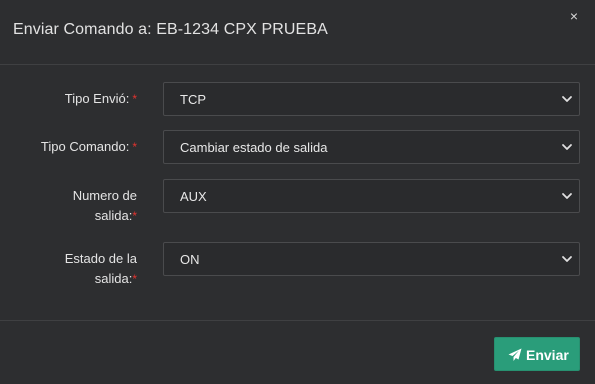  Describe the element at coordinates (113, 278) in the screenshot. I see `estado-salida-label-line2: salida:` at that location.